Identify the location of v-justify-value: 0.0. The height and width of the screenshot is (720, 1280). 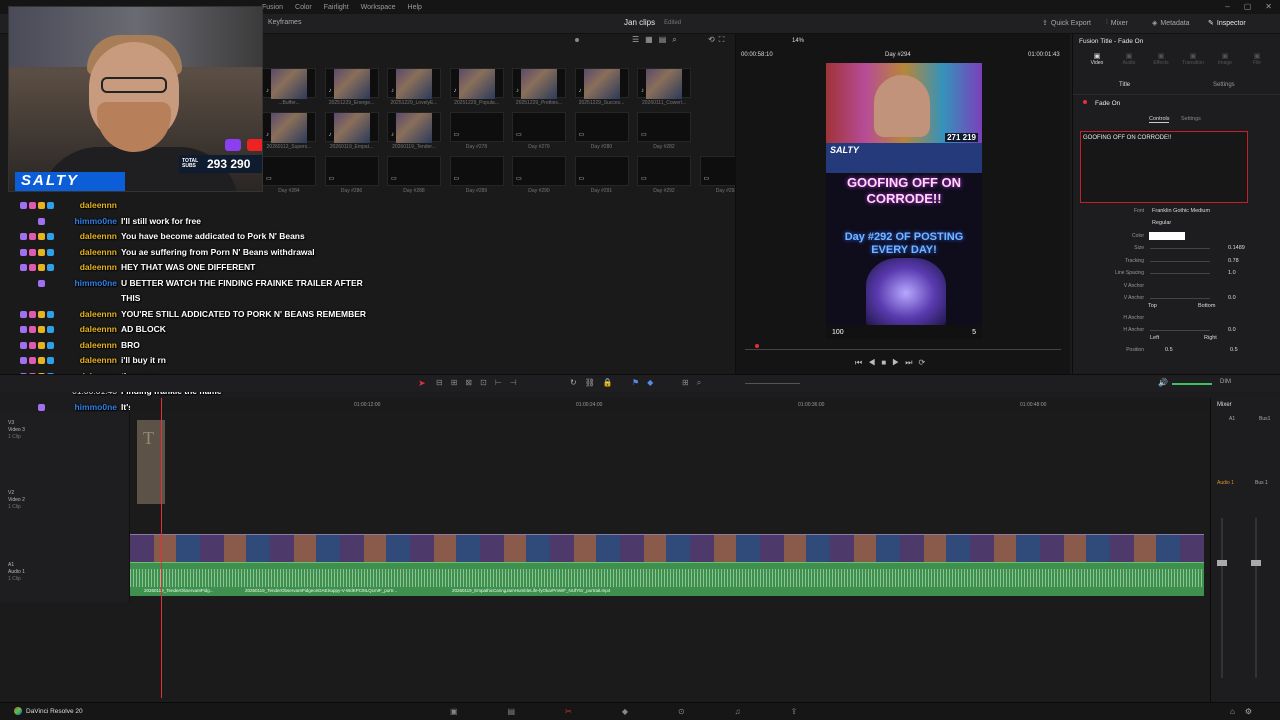
(1232, 298).